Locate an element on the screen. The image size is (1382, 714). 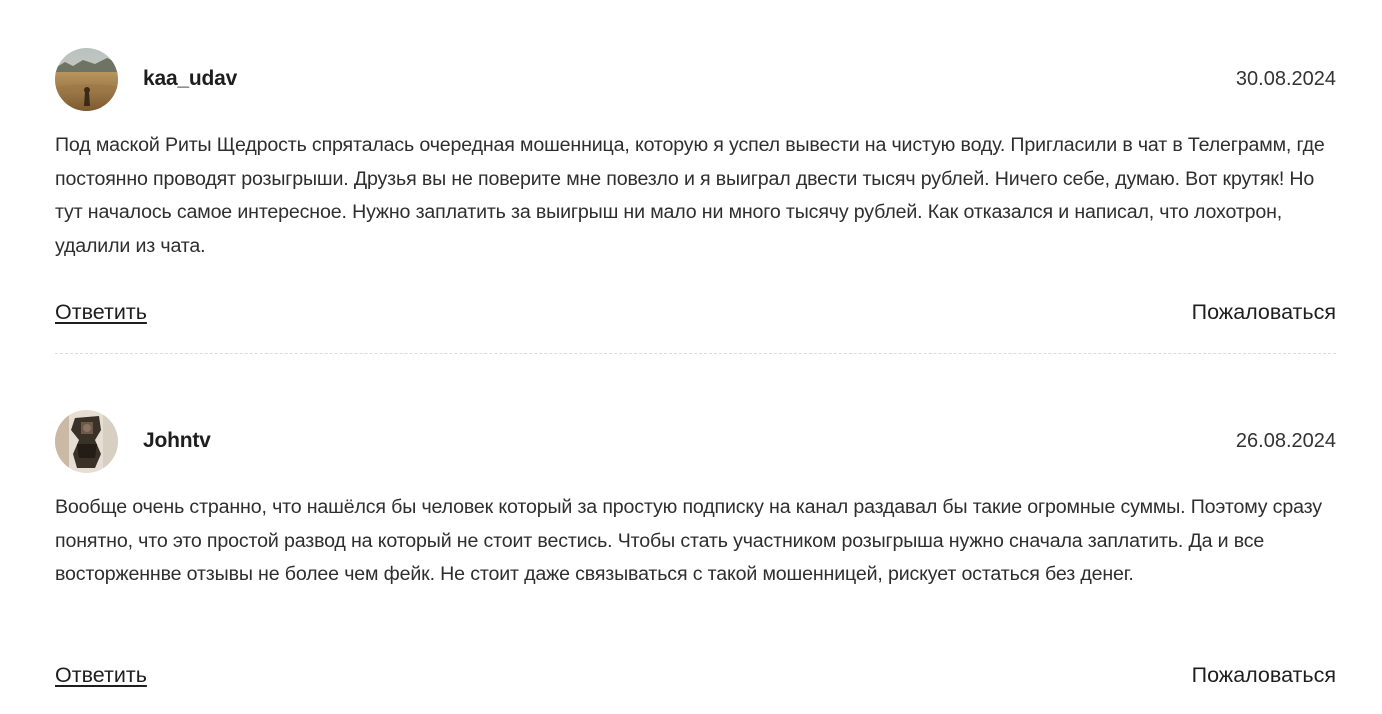
comment-header: Johntv 26.08.2024 is located at coordinates (695, 441).